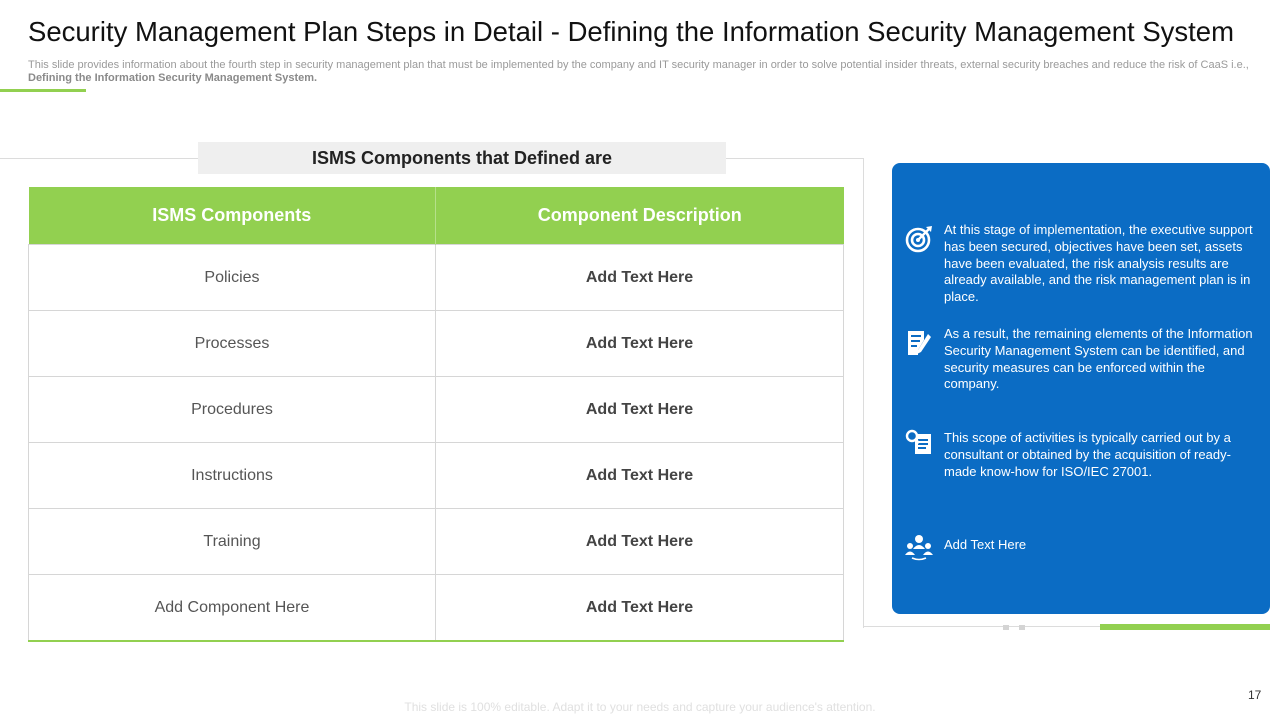  I want to click on target-icon, so click(919, 239).